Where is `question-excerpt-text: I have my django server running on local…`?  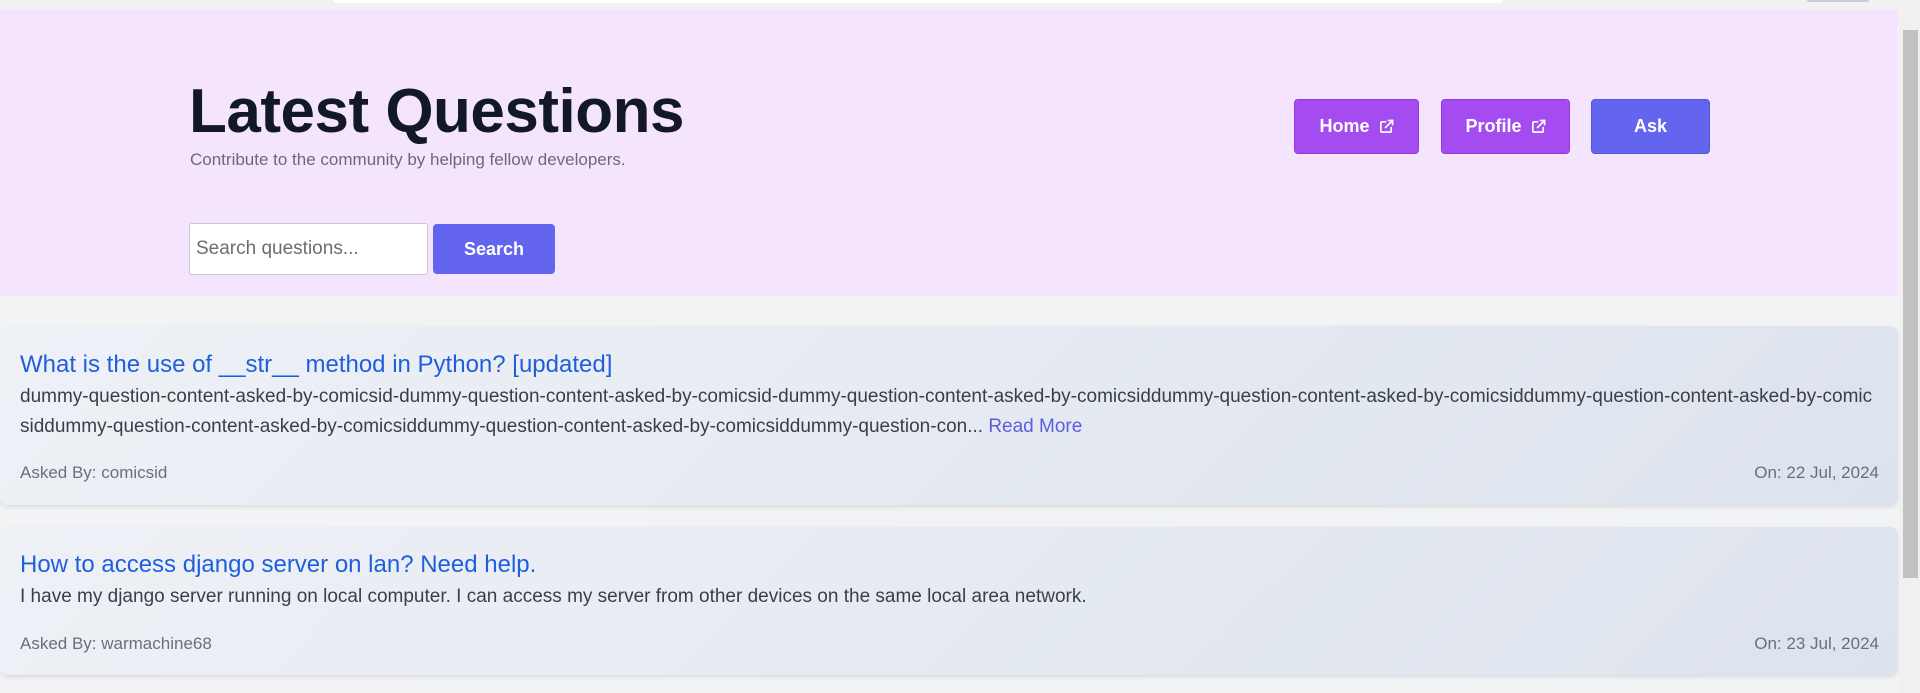
question-excerpt-text: I have my django server running on local… is located at coordinates (553, 596).